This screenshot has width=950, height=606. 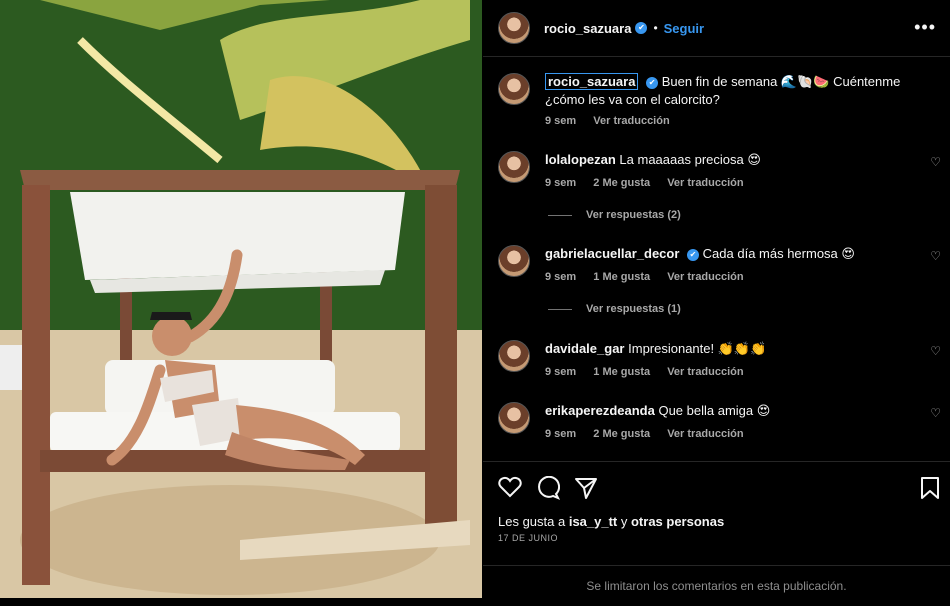 I want to click on follow-button: Seguir, so click(x=684, y=28).